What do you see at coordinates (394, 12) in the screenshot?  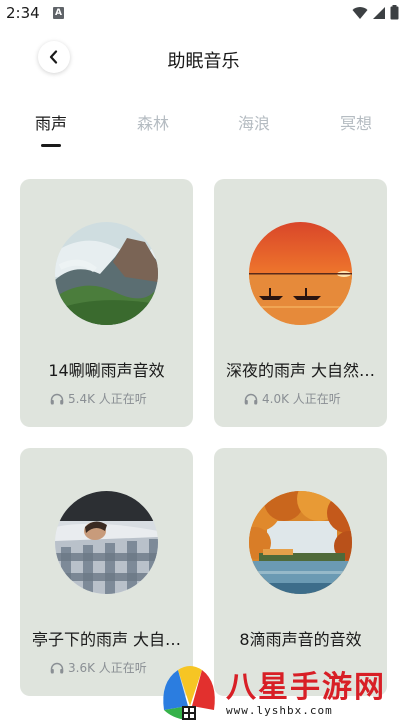 I see `battery-icon` at bounding box center [394, 12].